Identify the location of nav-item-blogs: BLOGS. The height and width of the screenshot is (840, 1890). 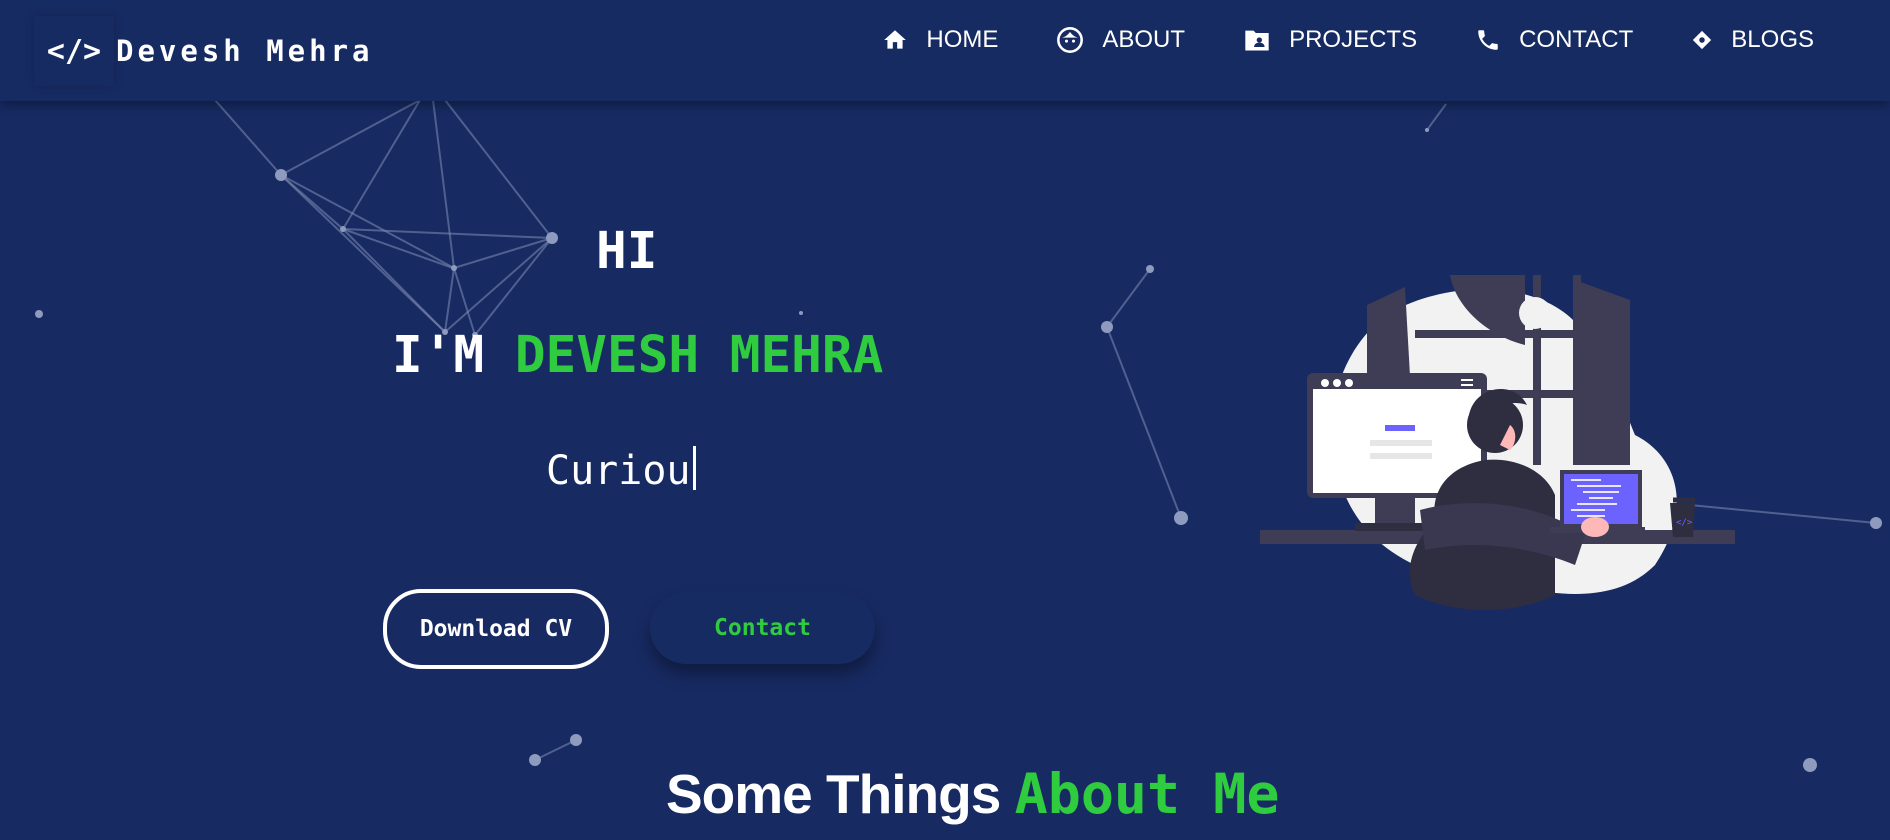
(1752, 40).